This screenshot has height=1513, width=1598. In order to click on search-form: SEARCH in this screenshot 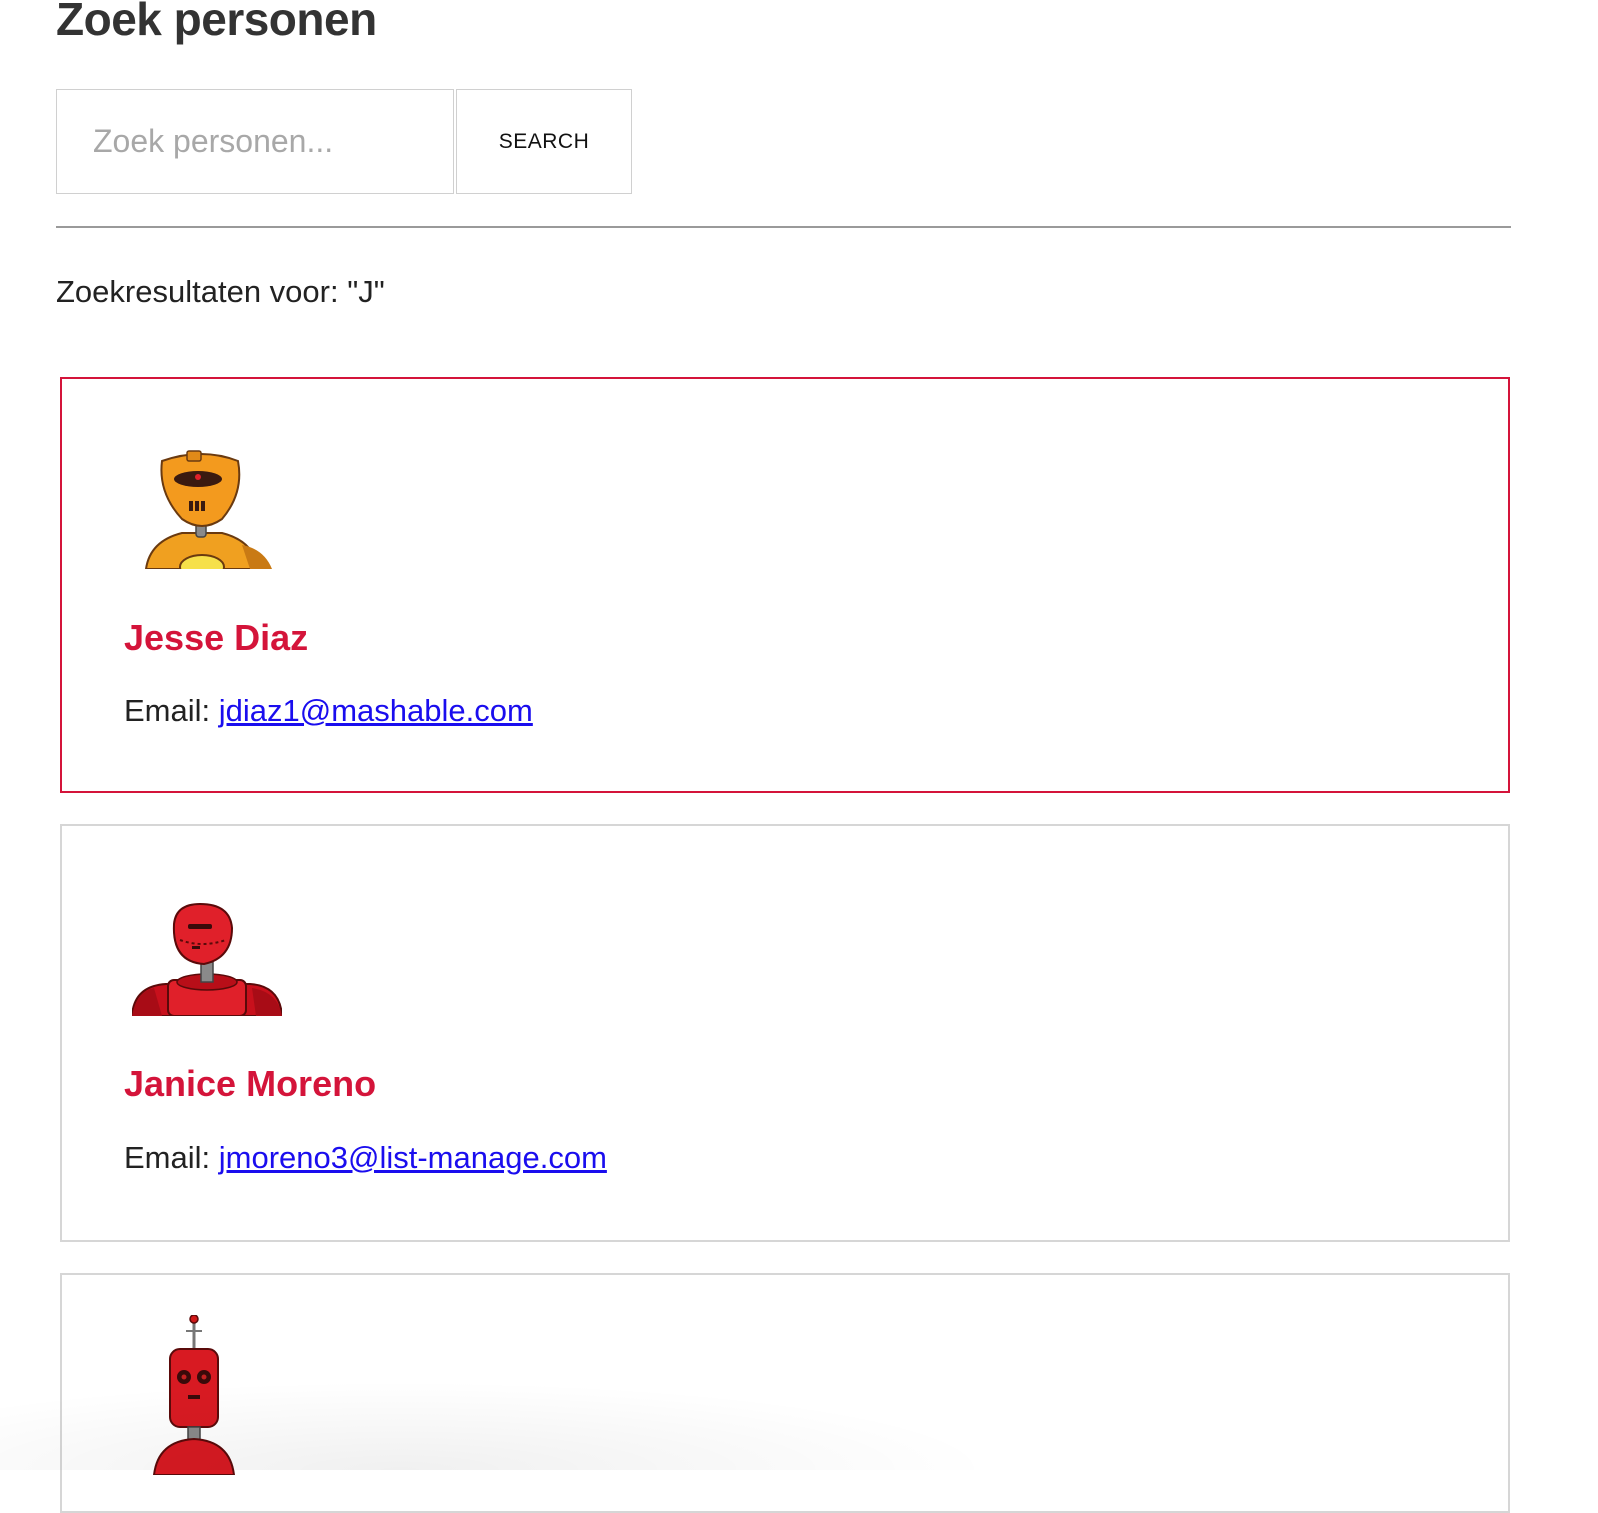, I will do `click(344, 141)`.